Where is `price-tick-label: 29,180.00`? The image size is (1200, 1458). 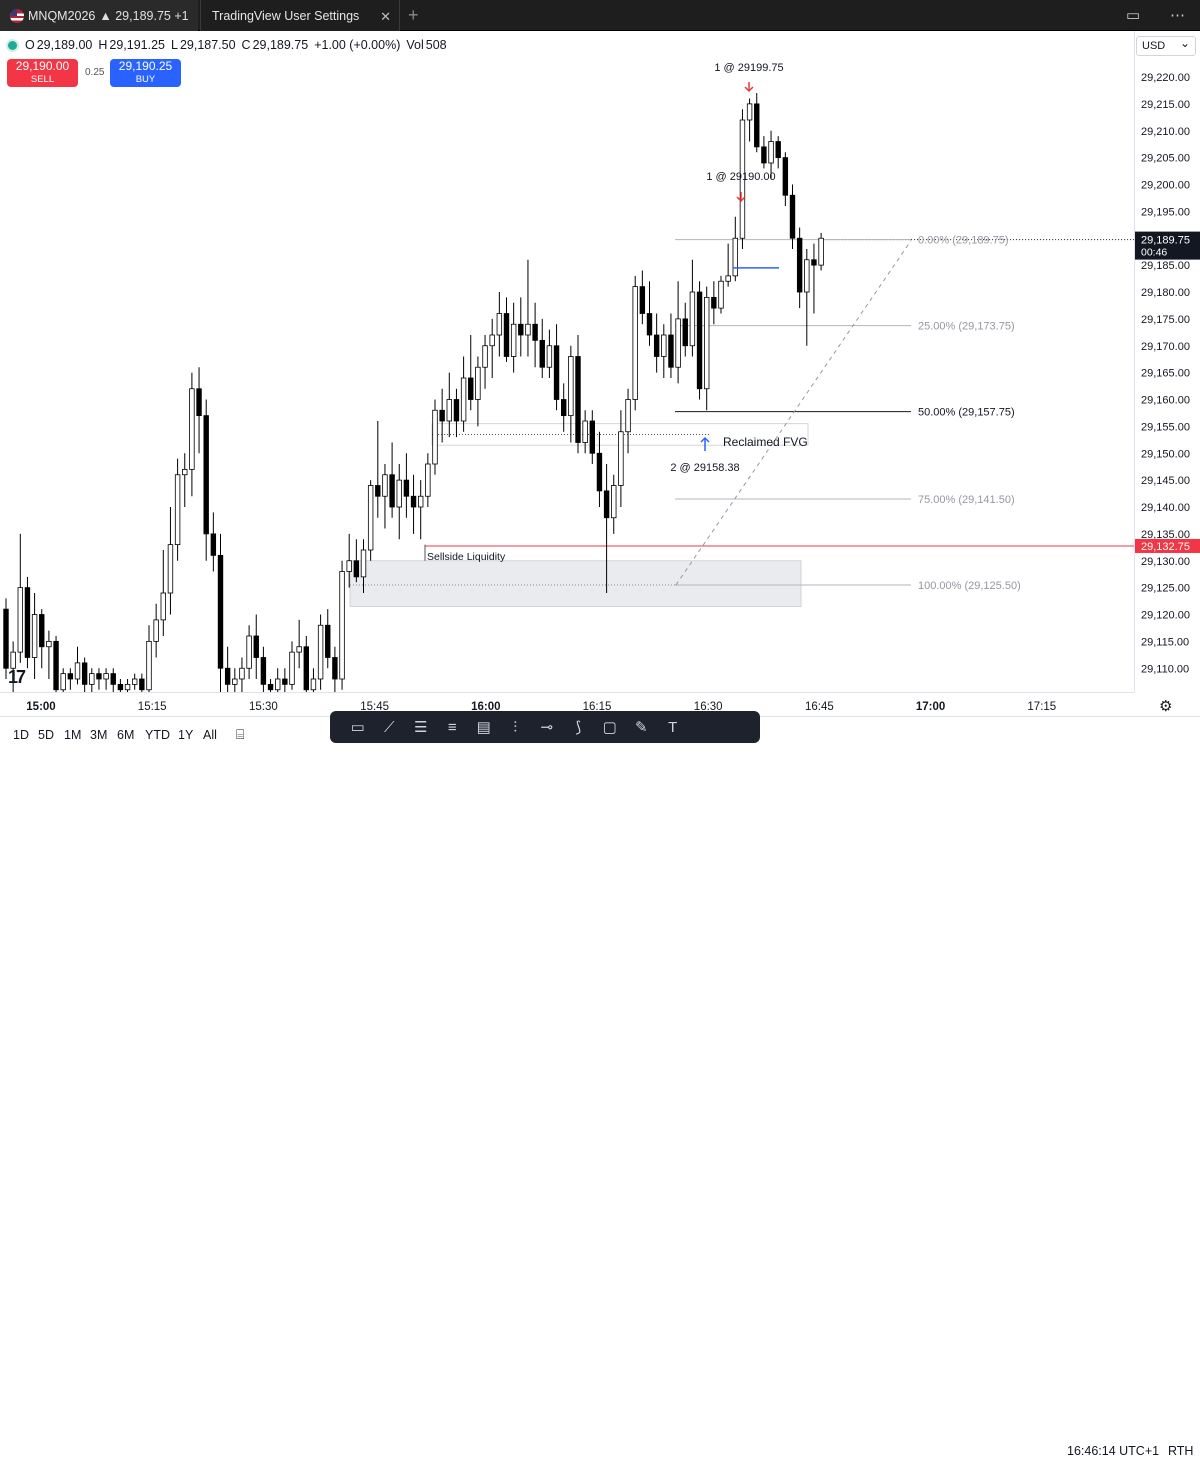 price-tick-label: 29,180.00 is located at coordinates (1165, 293).